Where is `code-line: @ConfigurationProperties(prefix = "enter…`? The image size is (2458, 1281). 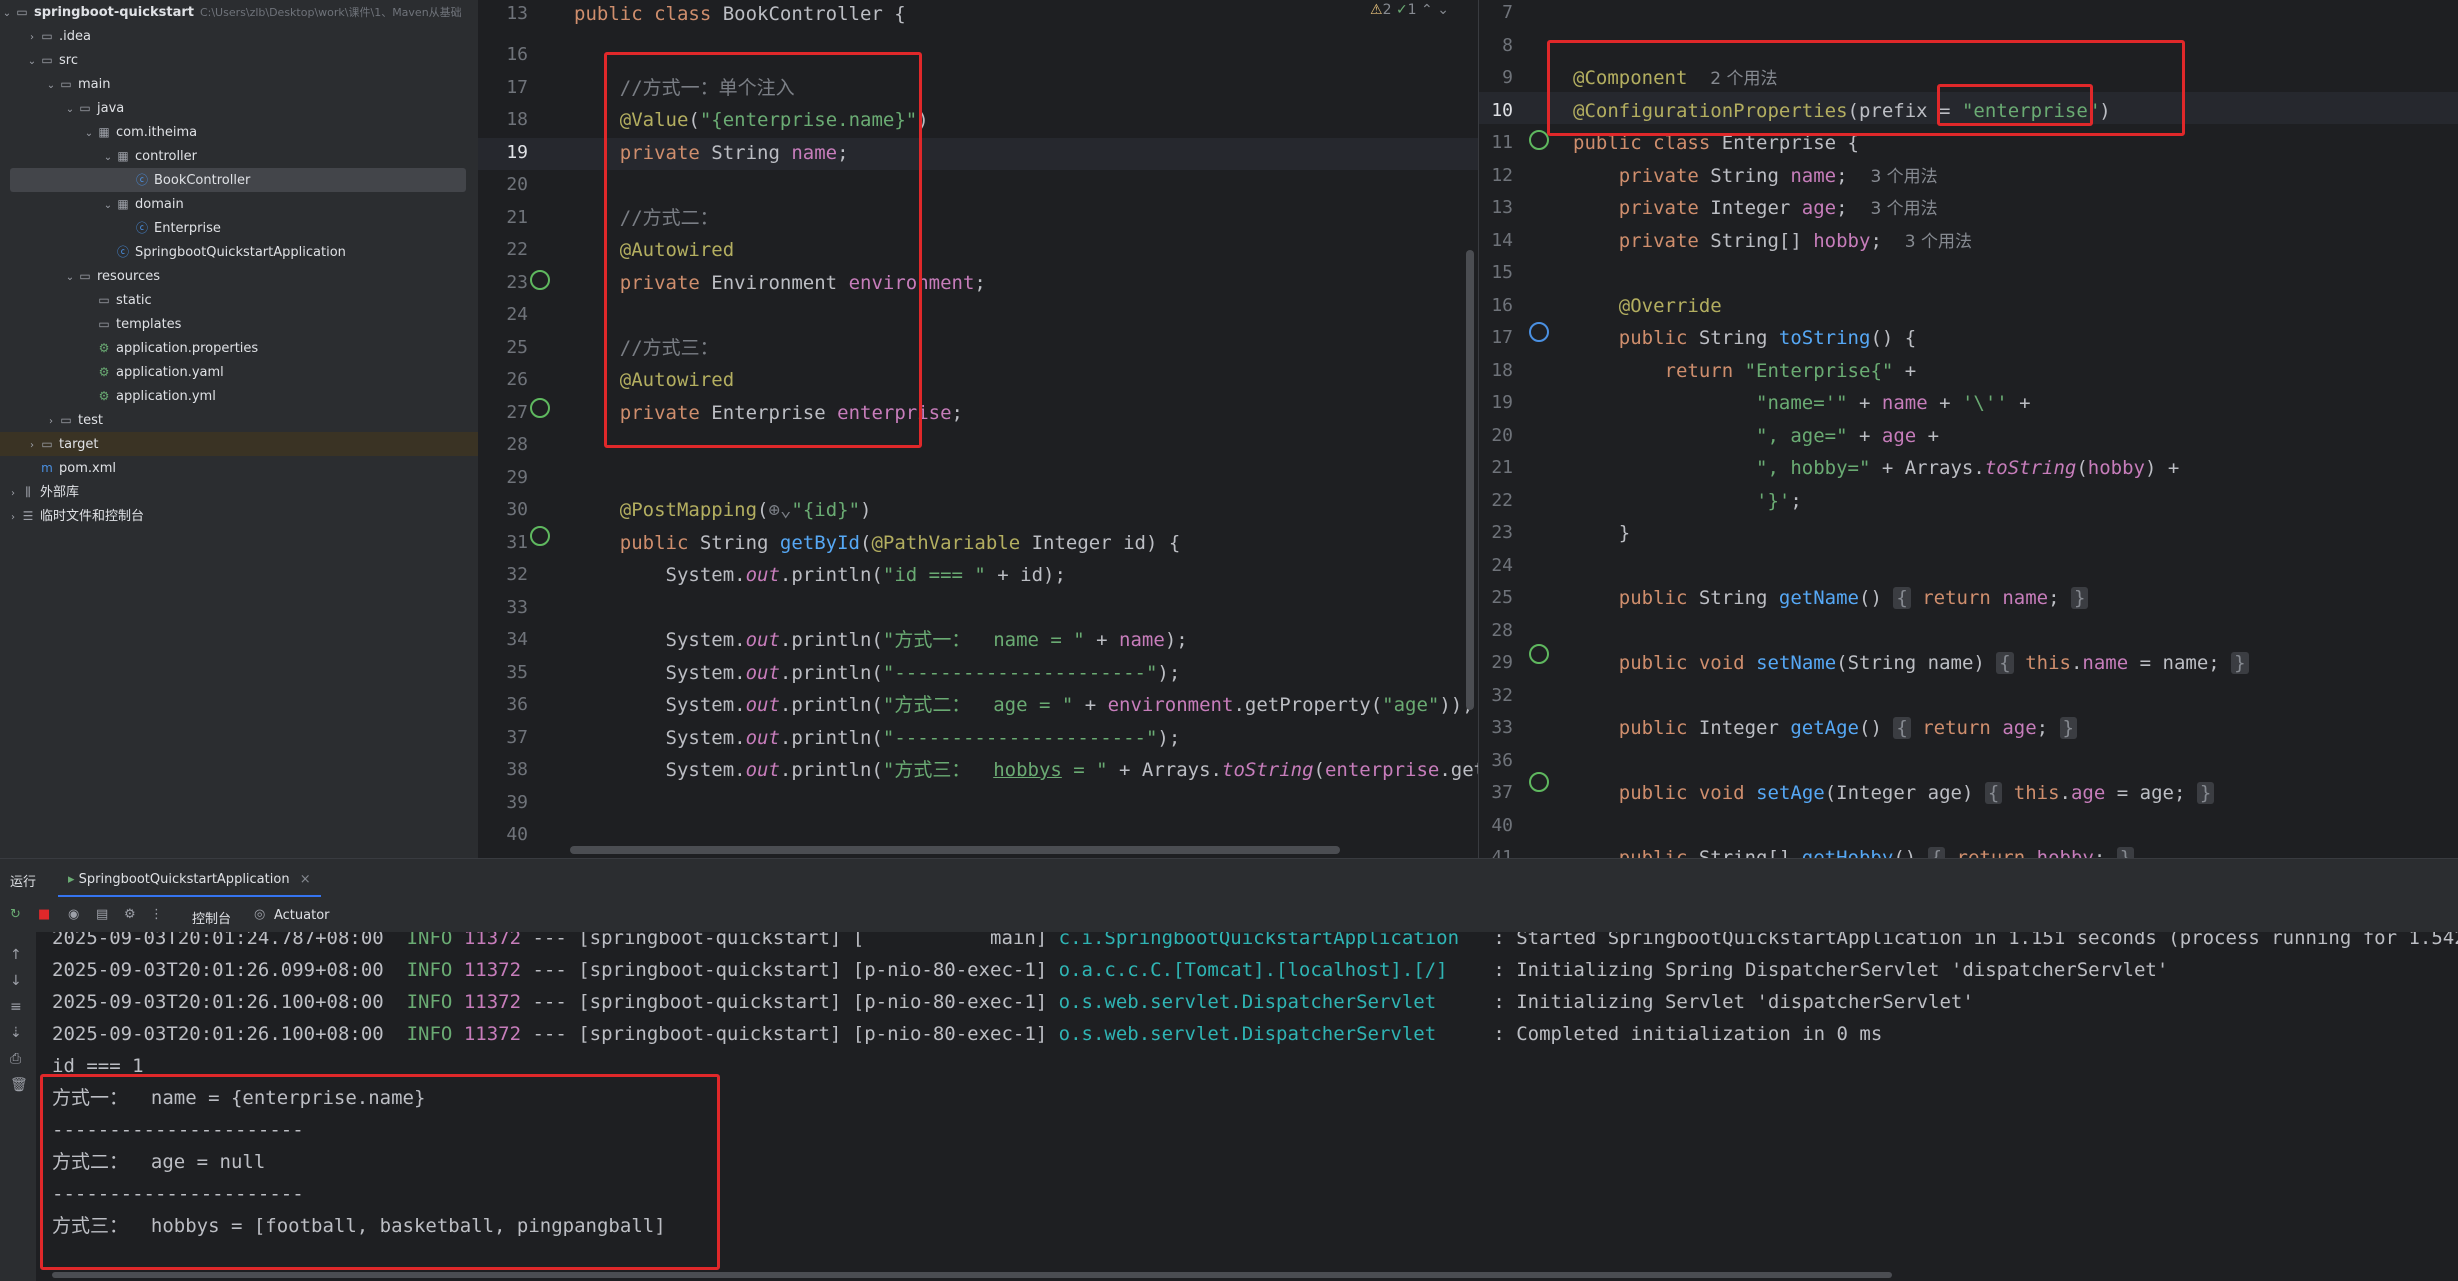
code-line: @ConfigurationProperties(prefix = "enter… is located at coordinates (1842, 111).